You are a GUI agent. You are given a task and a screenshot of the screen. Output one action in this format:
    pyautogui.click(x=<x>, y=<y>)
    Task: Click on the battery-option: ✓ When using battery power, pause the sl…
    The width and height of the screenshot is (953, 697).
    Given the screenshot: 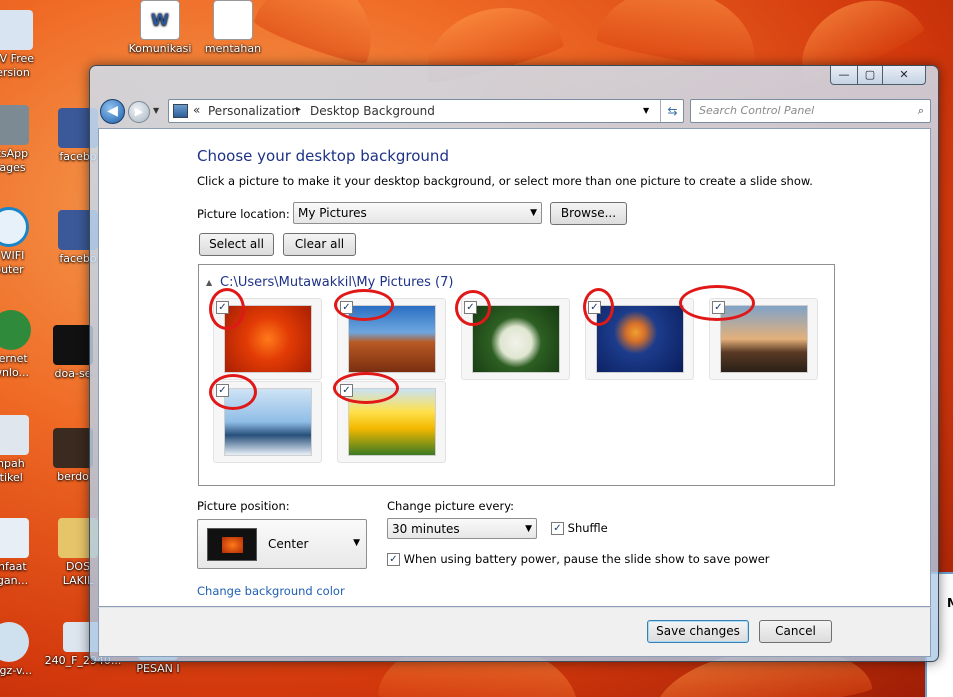 What is the action you would take?
    pyautogui.click(x=578, y=559)
    